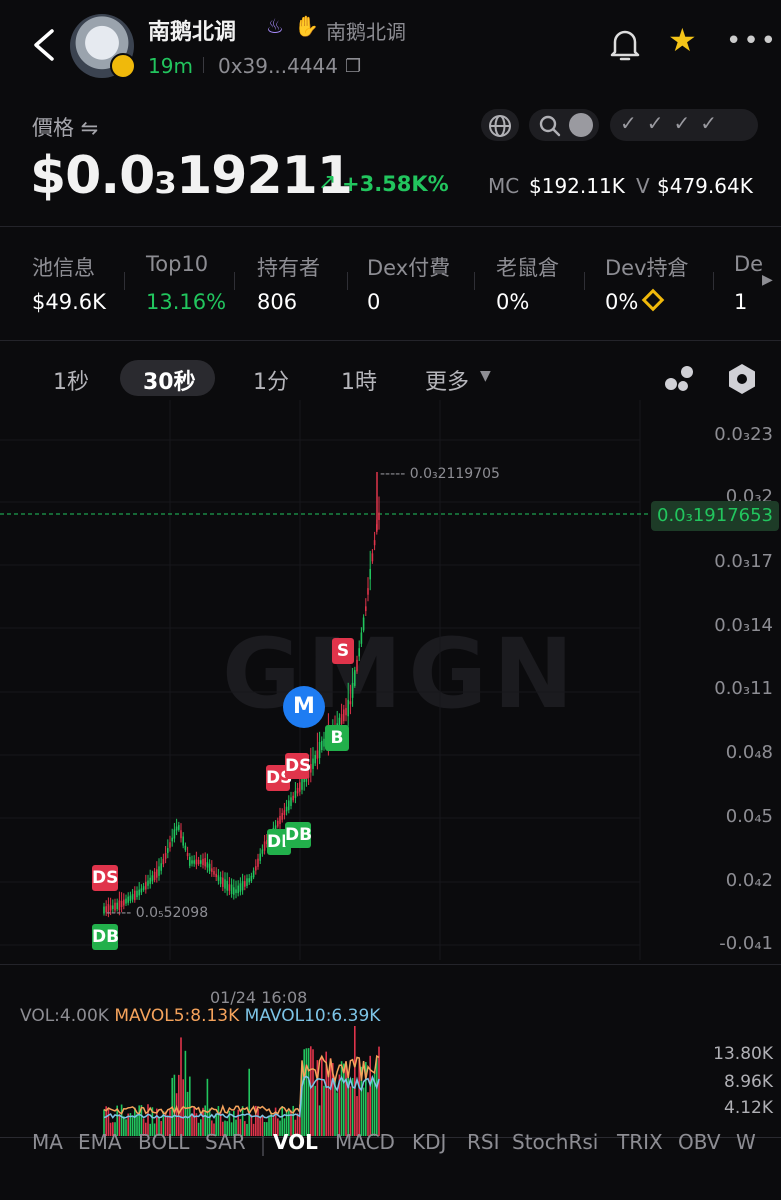 This screenshot has height=1200, width=781. What do you see at coordinates (500, 125) in the screenshot?
I see `website-button` at bounding box center [500, 125].